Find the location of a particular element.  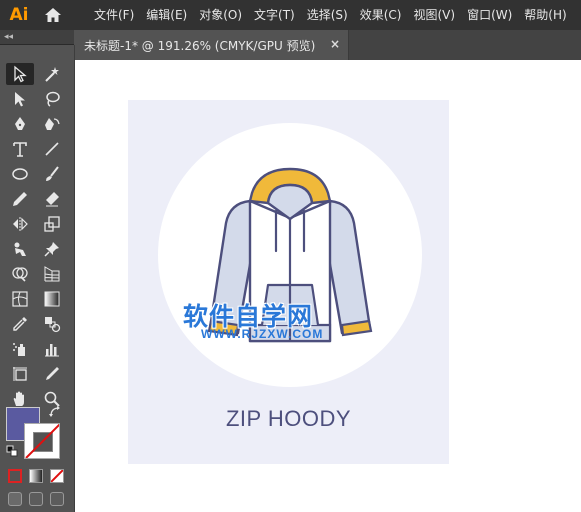

eraser-tool-icon is located at coordinates (52, 199).